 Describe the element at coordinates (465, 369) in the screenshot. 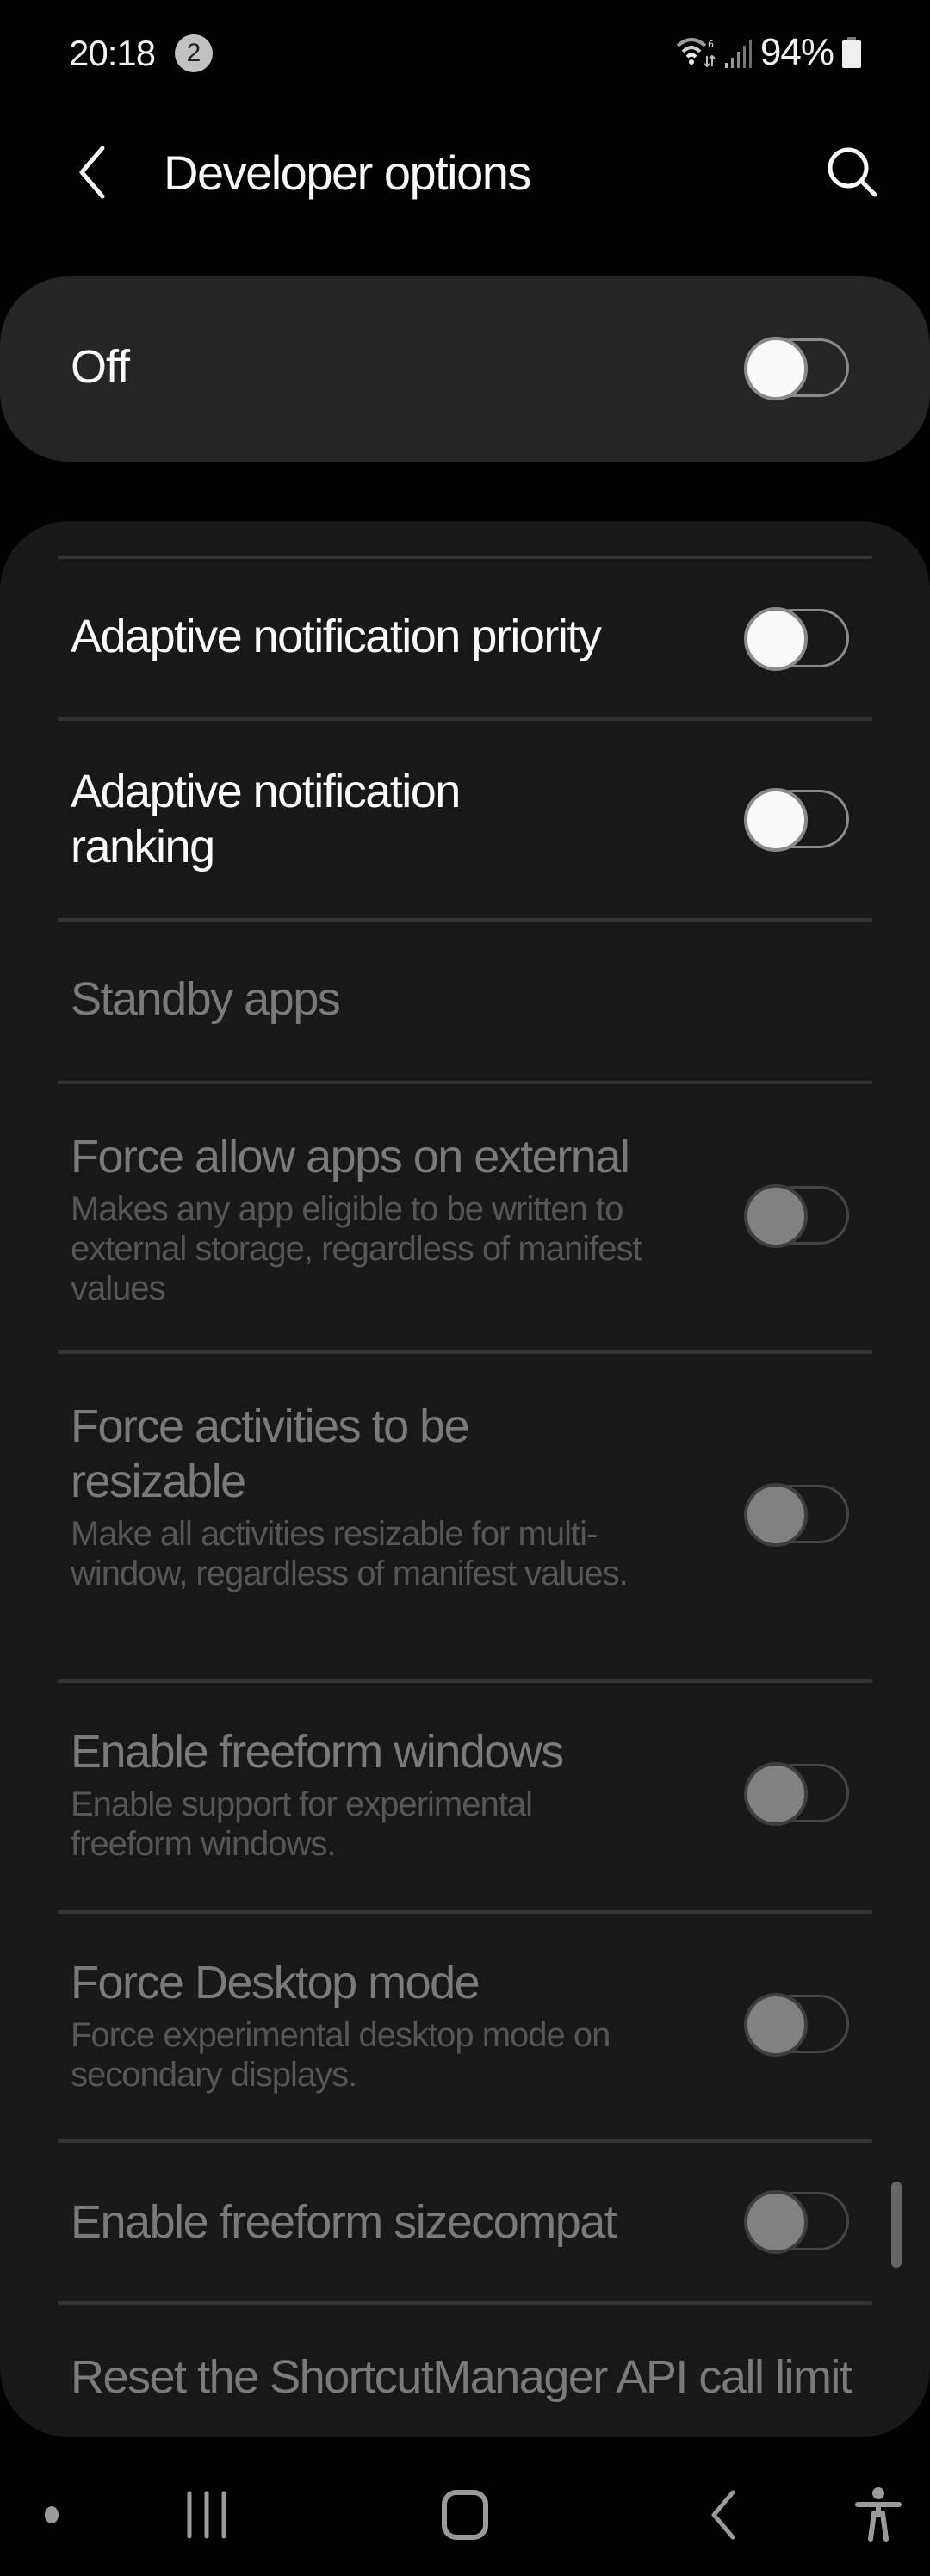

I see `master-switch-card: Off` at that location.